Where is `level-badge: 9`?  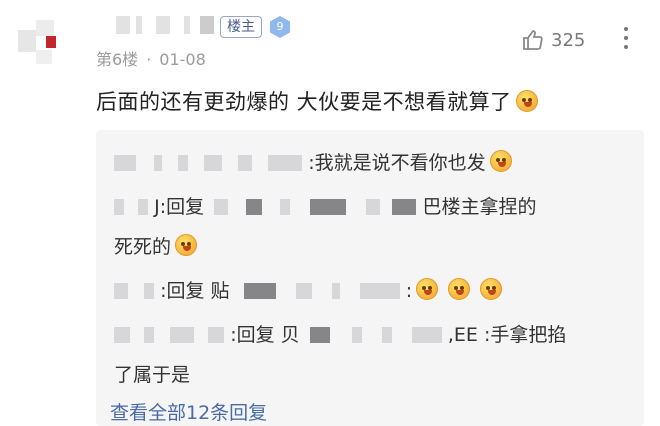
level-badge: 9 is located at coordinates (280, 27).